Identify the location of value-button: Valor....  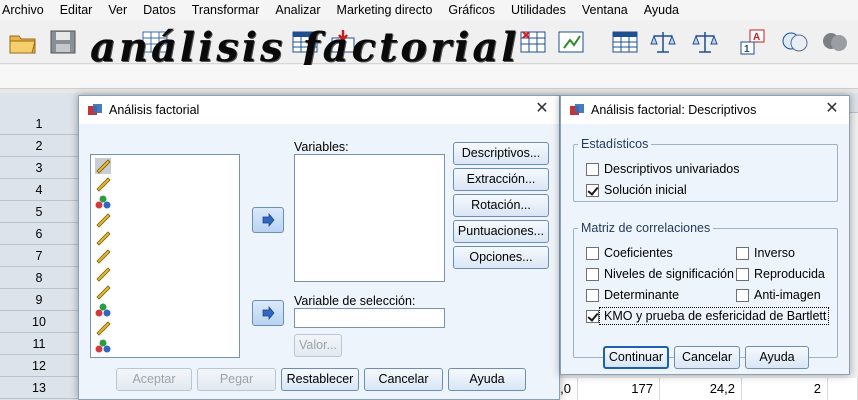
(318, 345).